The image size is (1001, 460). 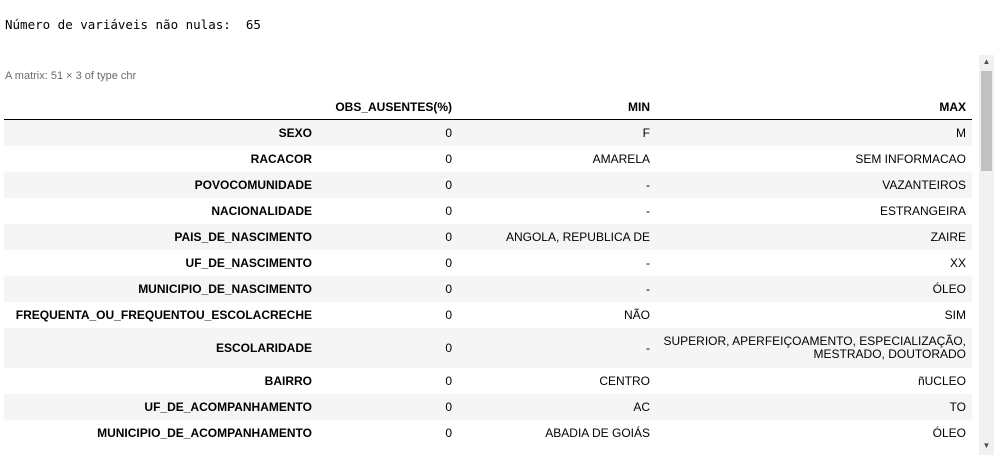 What do you see at coordinates (161, 132) in the screenshot?
I see `row-name: SEXO` at bounding box center [161, 132].